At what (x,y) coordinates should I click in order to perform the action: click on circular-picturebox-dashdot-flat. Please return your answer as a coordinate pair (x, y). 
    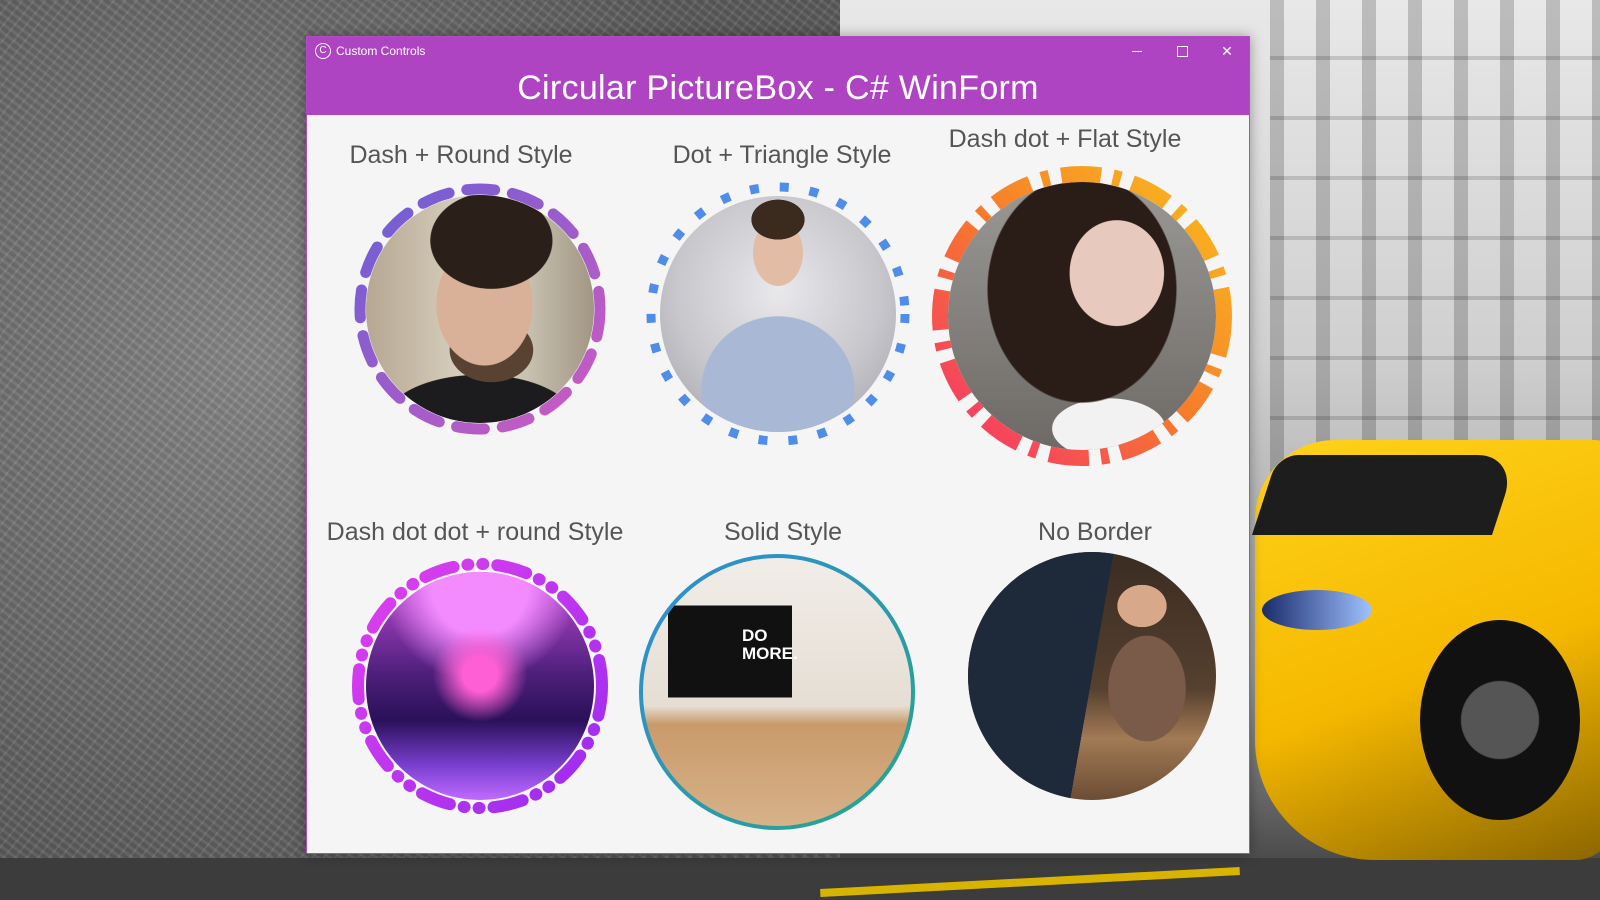
    Looking at the image, I should click on (1082, 316).